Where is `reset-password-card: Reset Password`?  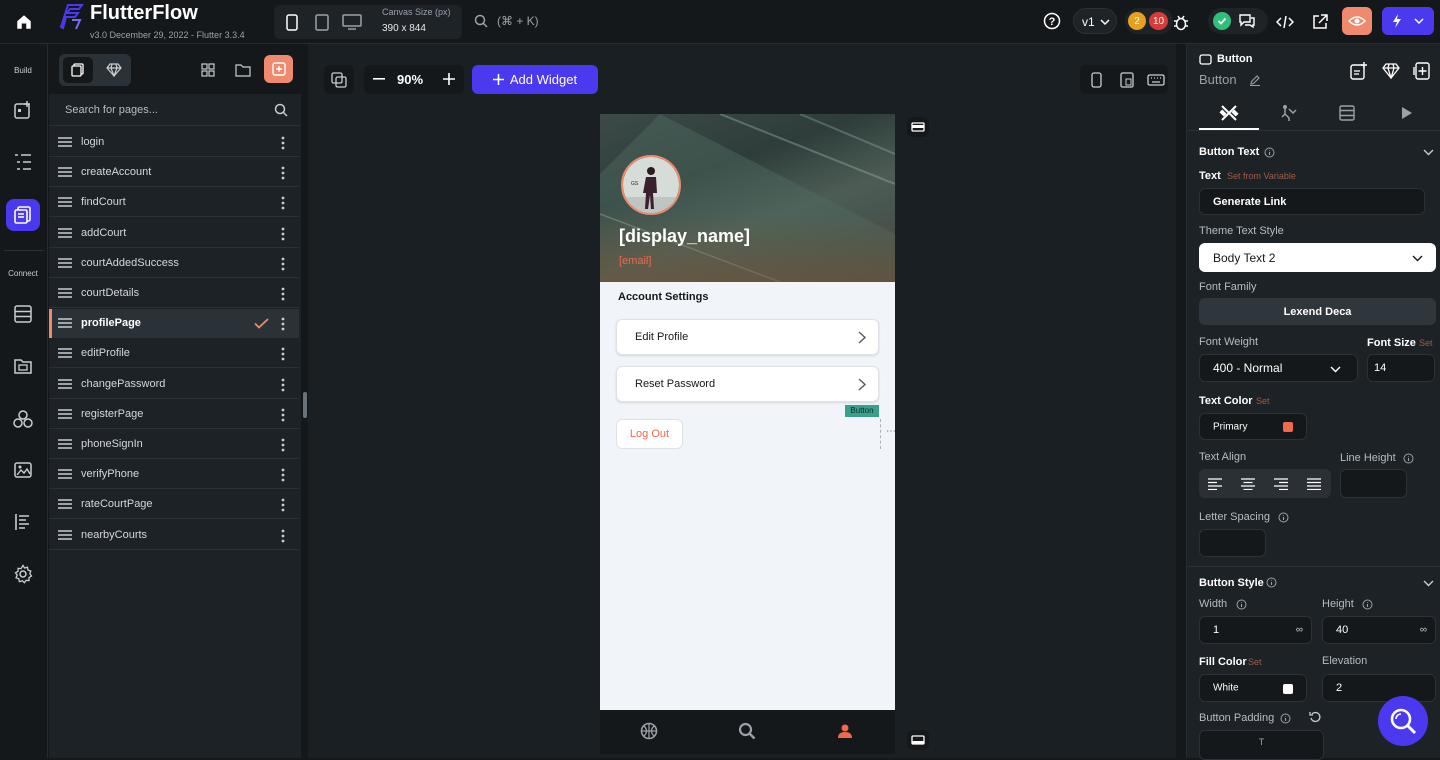
reset-password-card: Reset Password is located at coordinates (747, 384).